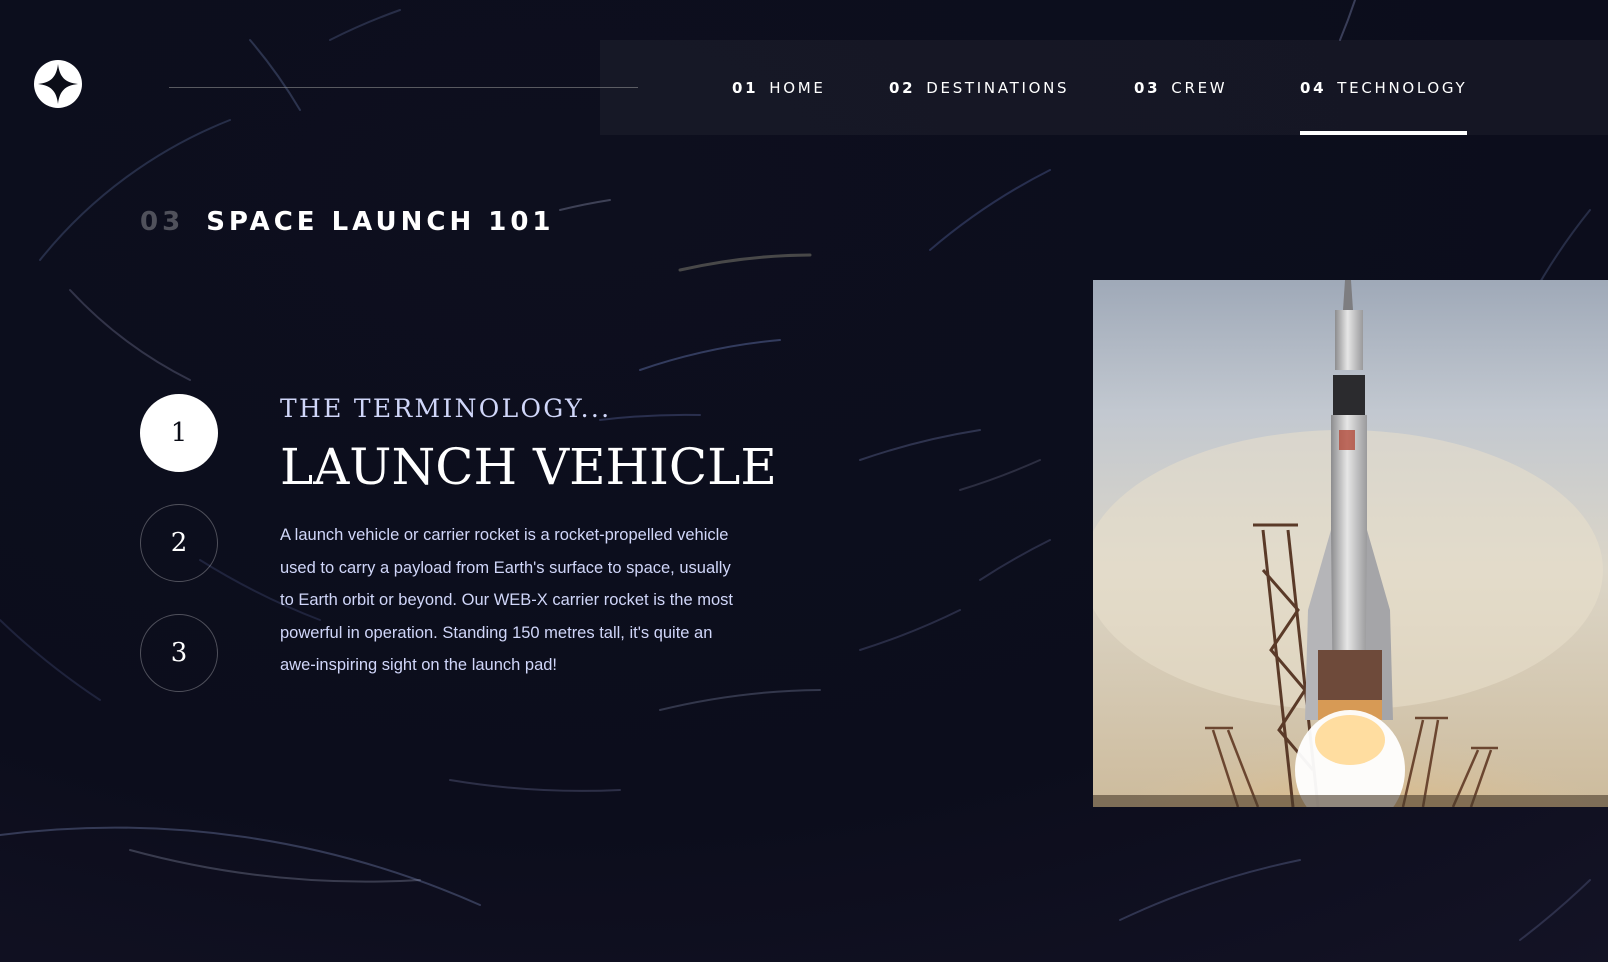  Describe the element at coordinates (745, 88) in the screenshot. I see `nav-number: 01` at that location.